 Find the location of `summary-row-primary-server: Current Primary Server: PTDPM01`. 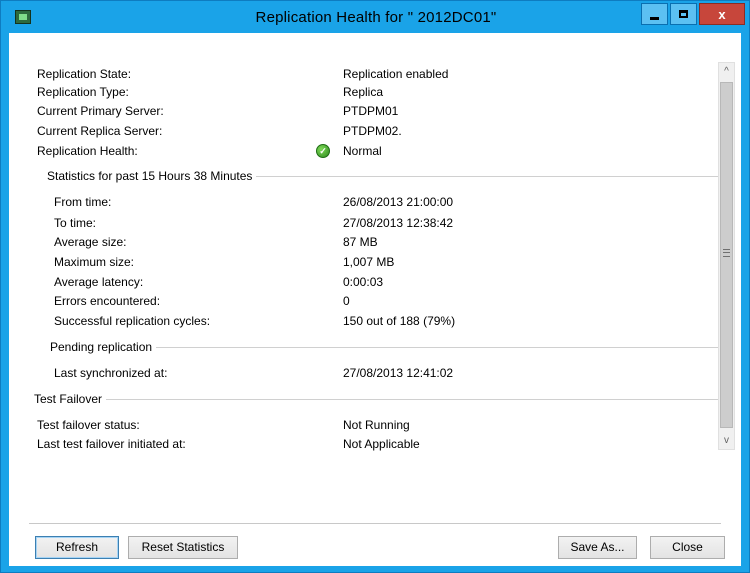

summary-row-primary-server: Current Primary Server: PTDPM01 is located at coordinates (377, 111).